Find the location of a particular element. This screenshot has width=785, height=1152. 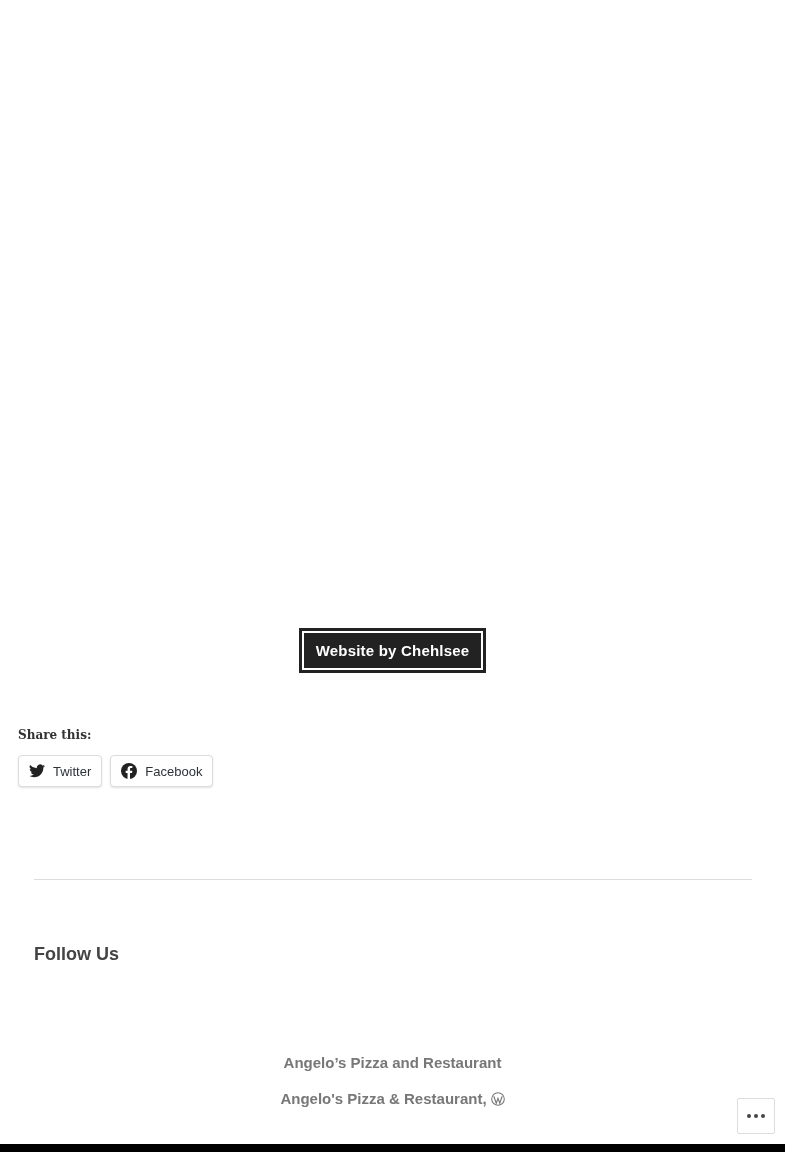

share-heading: Share this: is located at coordinates (55, 735).